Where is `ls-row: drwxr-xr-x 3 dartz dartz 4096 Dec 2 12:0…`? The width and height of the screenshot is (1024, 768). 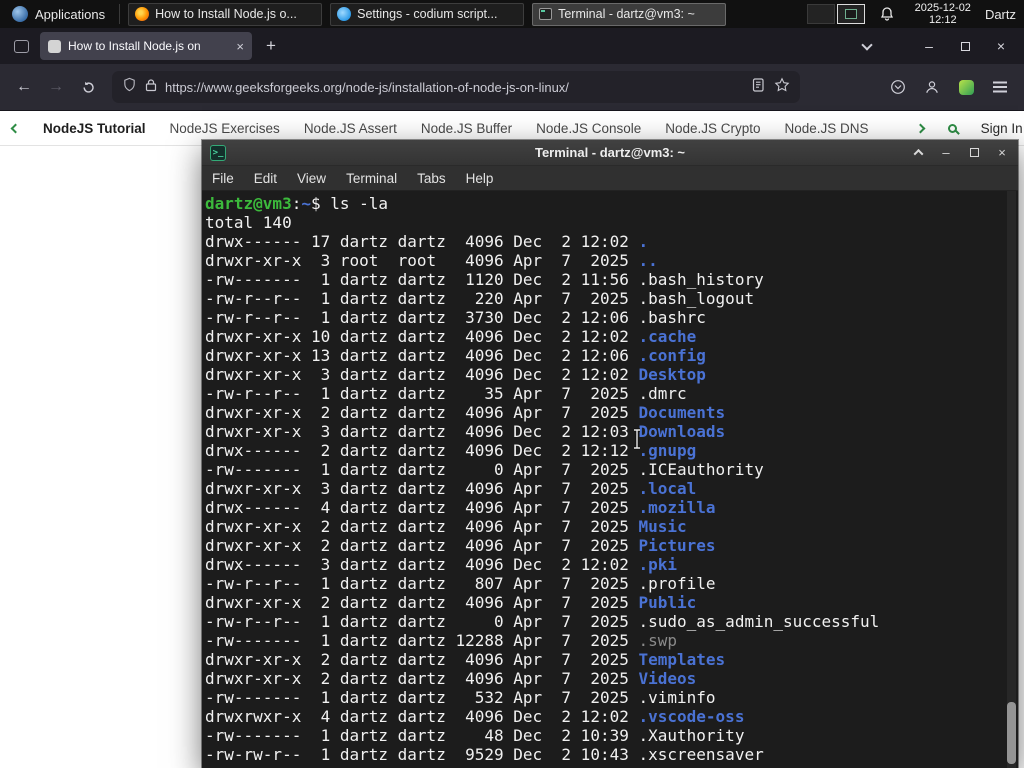 ls-row: drwxr-xr-x 3 dartz dartz 4096 Dec 2 12:0… is located at coordinates (455, 374).